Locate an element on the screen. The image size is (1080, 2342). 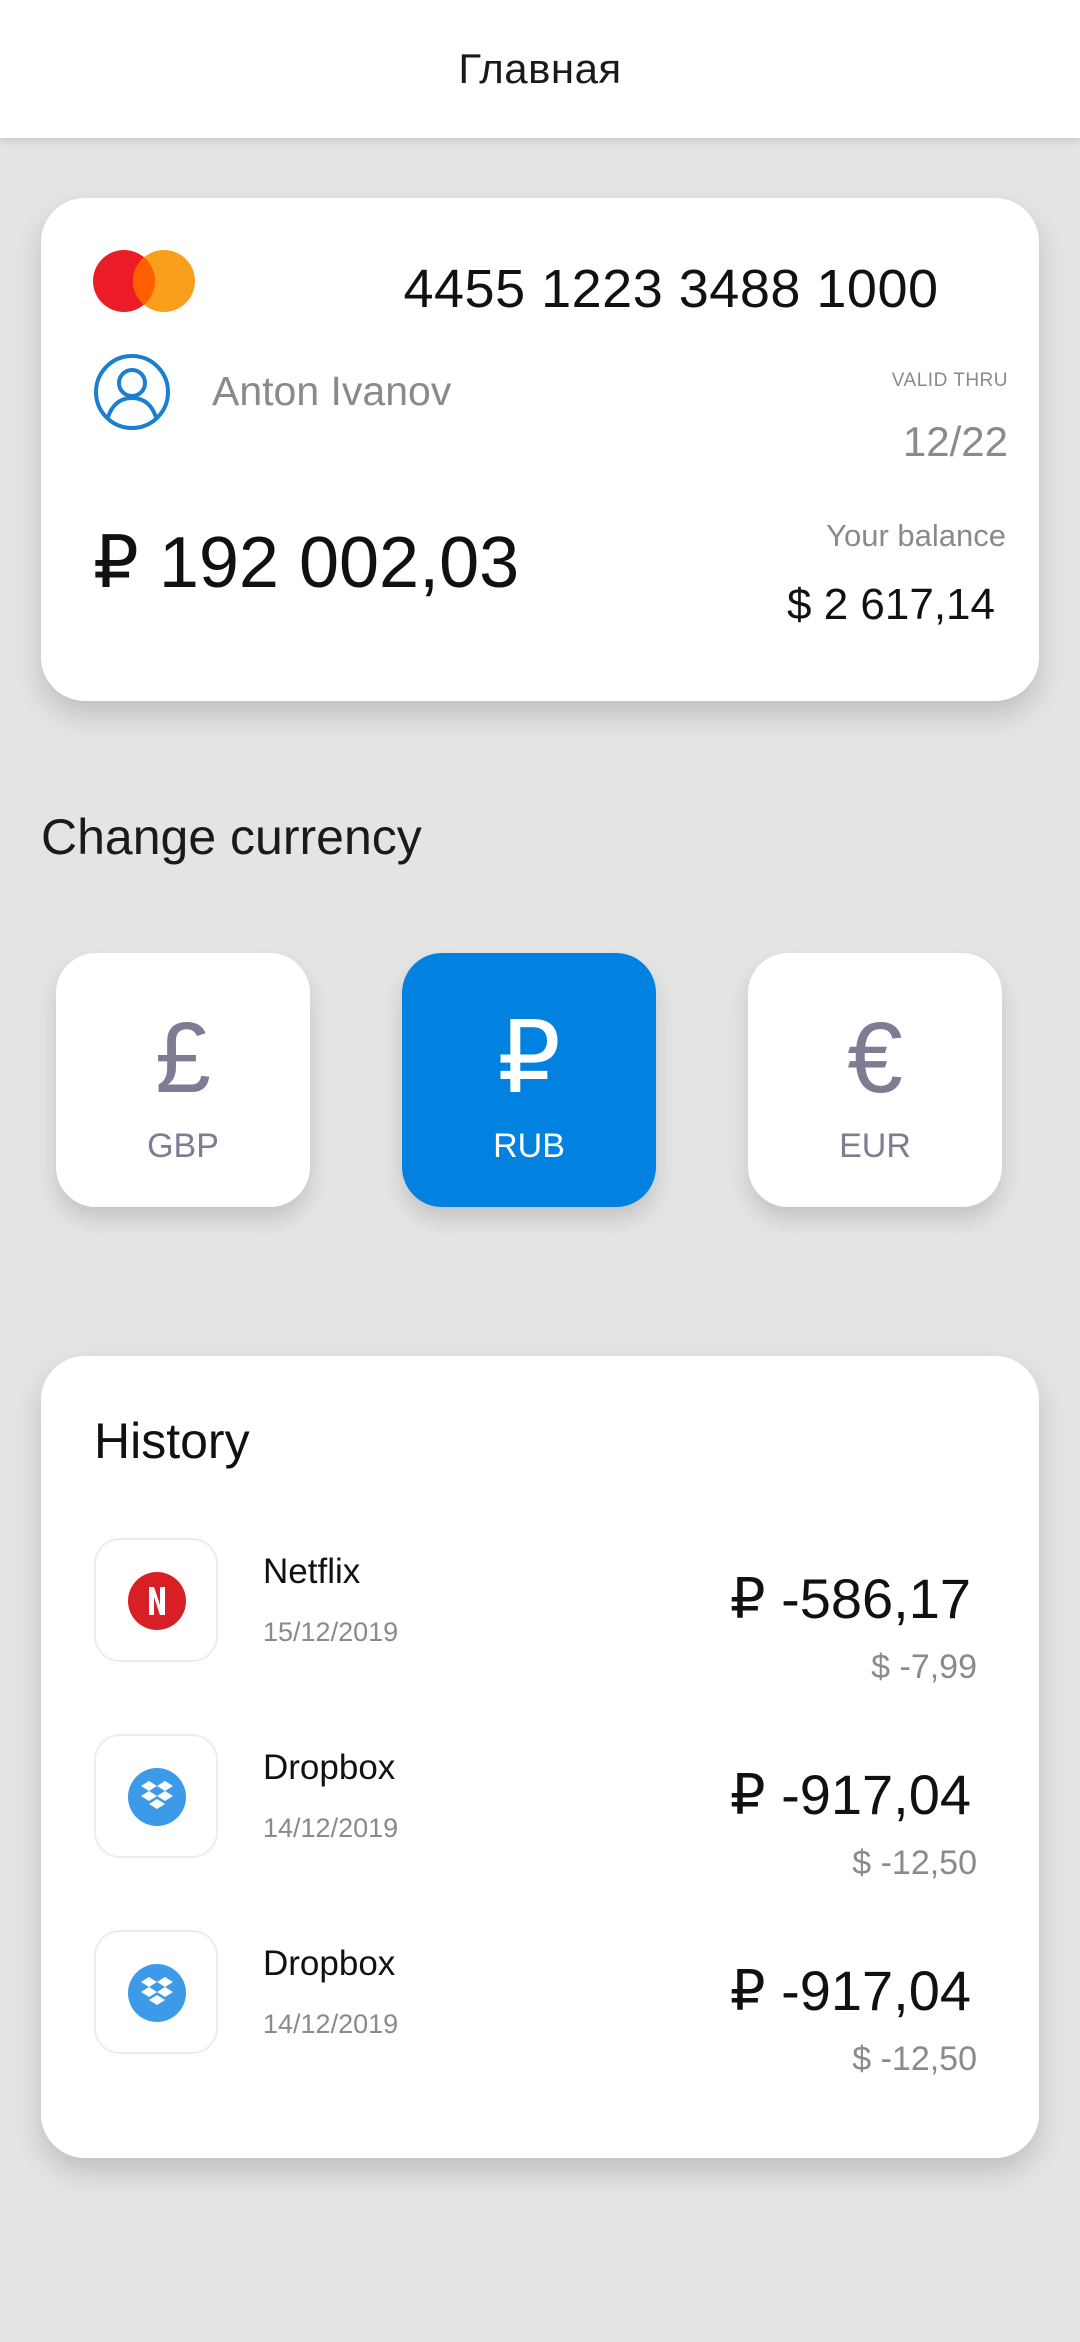
mastercard-logo is located at coordinates (144, 281).